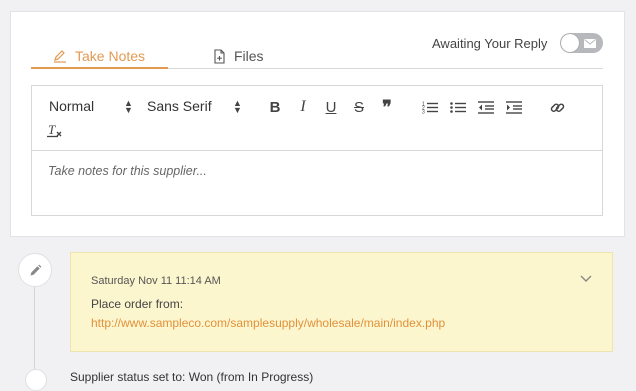 The height and width of the screenshot is (391, 636). I want to click on bullet-list-button, so click(458, 107).